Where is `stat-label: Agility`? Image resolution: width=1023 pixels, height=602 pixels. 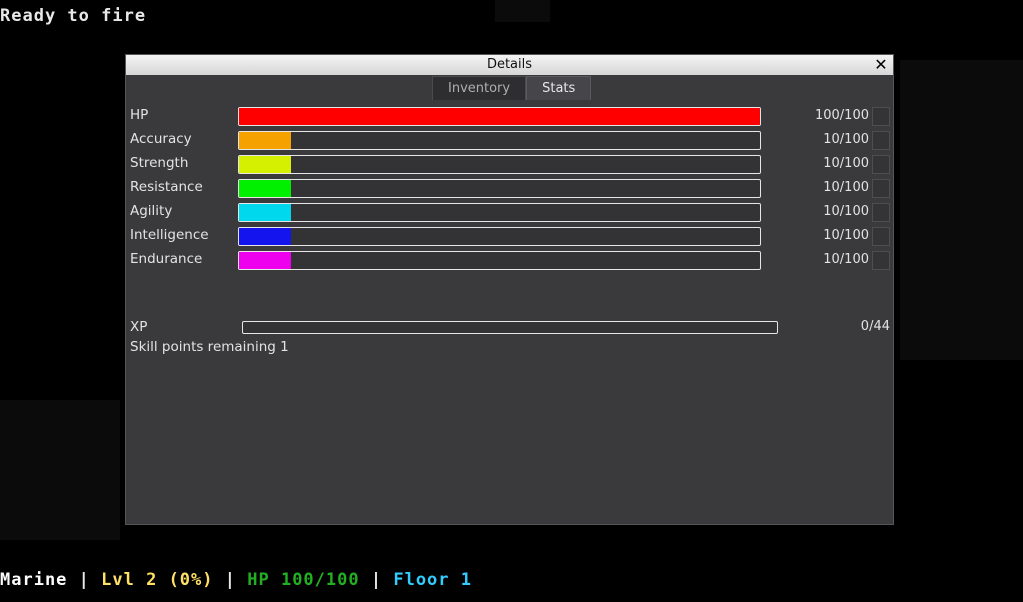
stat-label: Agility is located at coordinates (151, 211).